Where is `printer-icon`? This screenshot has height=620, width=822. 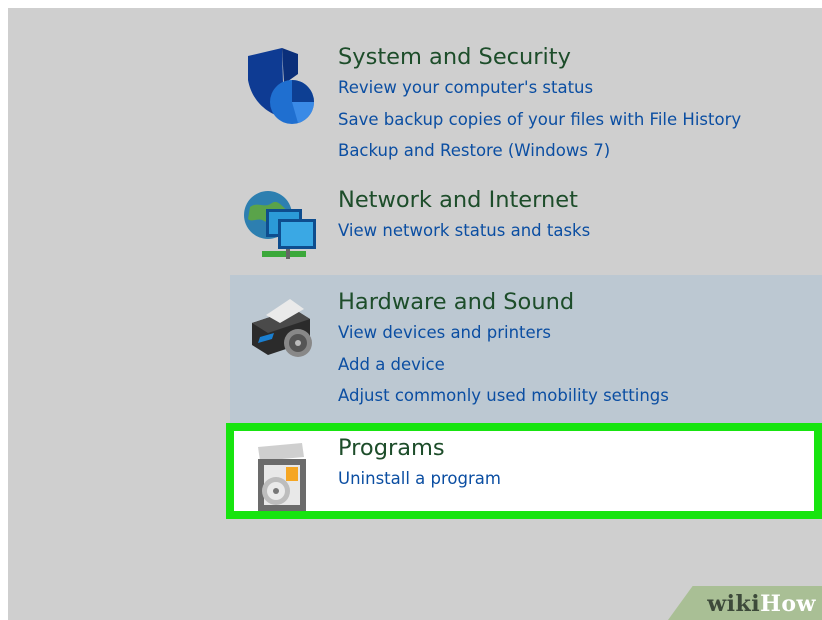
printer-icon is located at coordinates (280, 331).